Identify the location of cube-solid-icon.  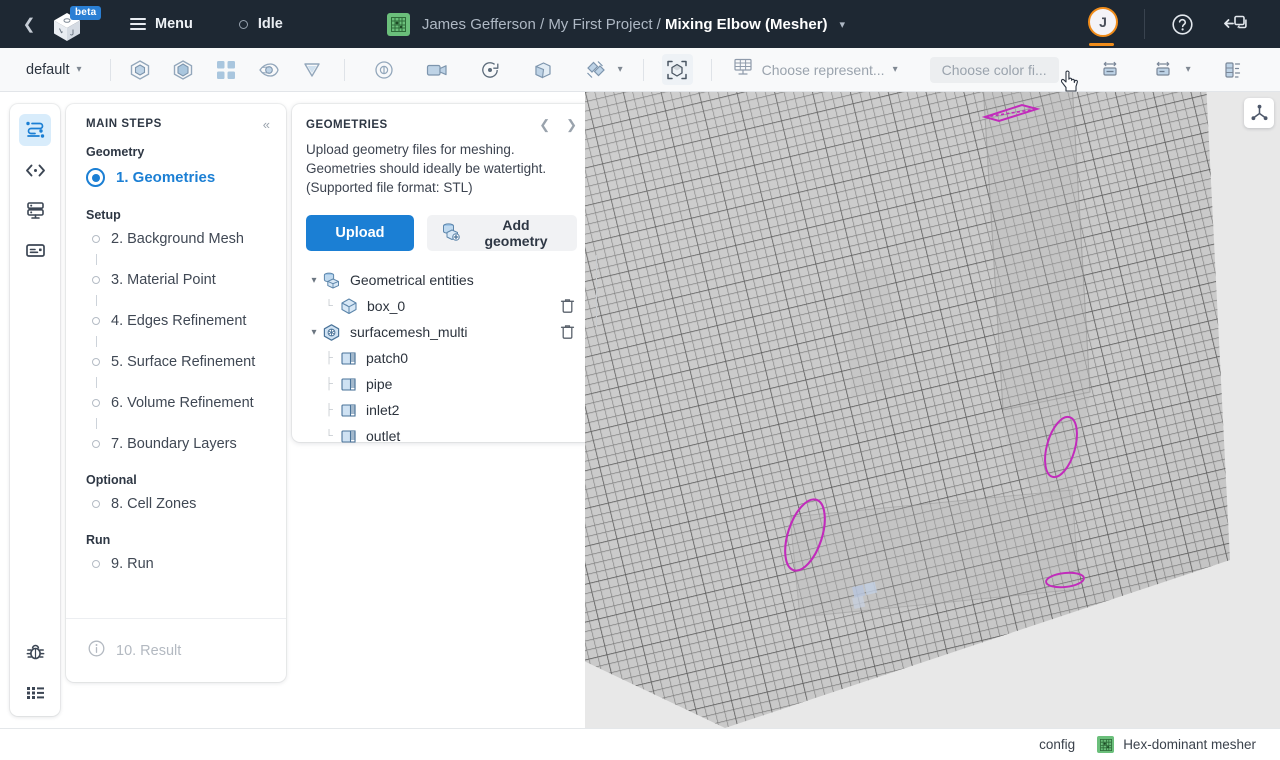
(183, 69).